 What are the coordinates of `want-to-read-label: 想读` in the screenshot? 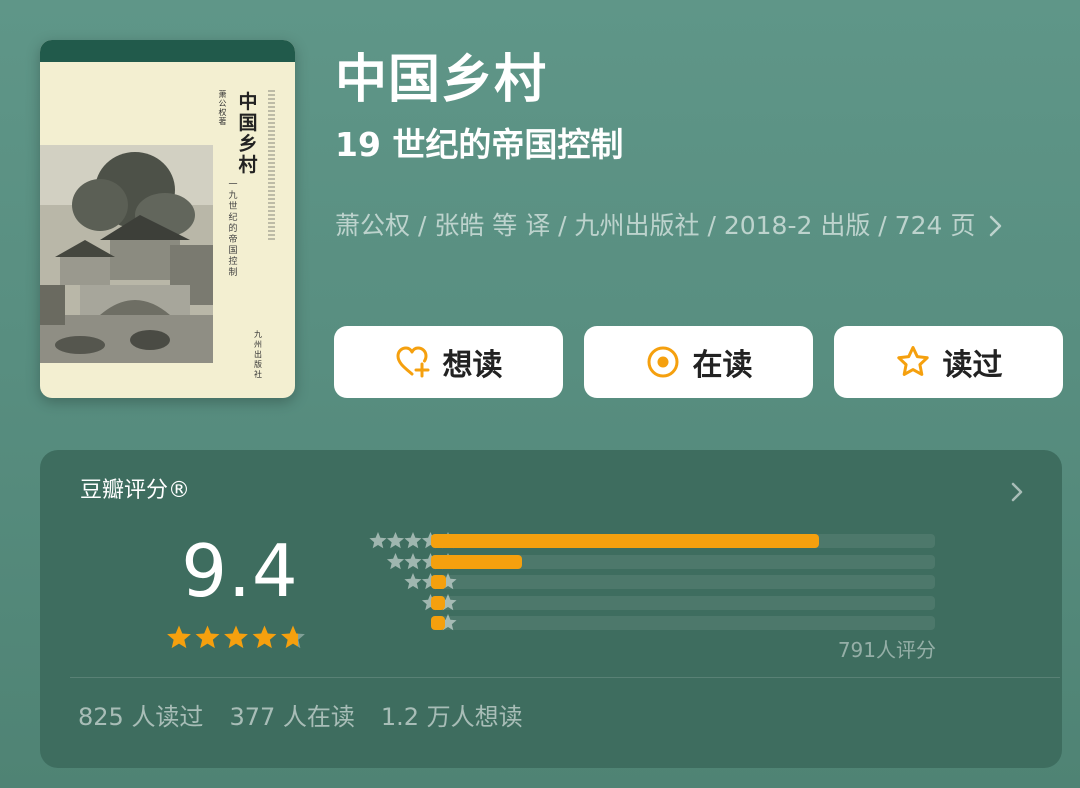 It's located at (472, 365).